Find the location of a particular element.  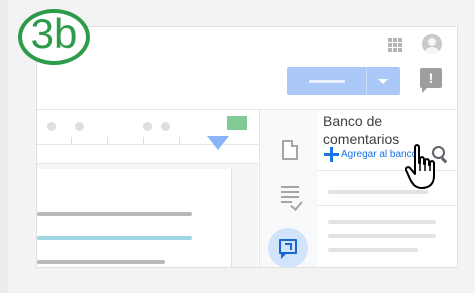

document-page is located at coordinates (134, 218).